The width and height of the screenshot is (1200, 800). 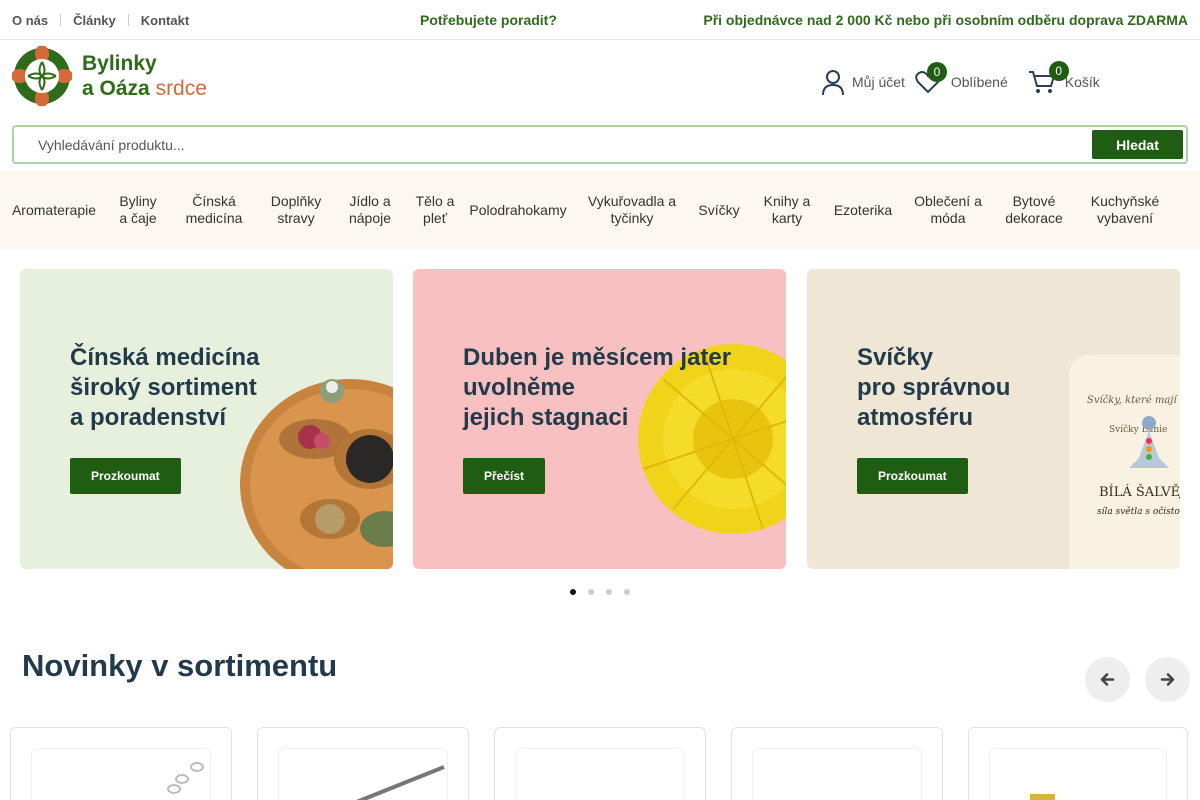 What do you see at coordinates (878, 82) in the screenshot?
I see `account-label: Můj účet` at bounding box center [878, 82].